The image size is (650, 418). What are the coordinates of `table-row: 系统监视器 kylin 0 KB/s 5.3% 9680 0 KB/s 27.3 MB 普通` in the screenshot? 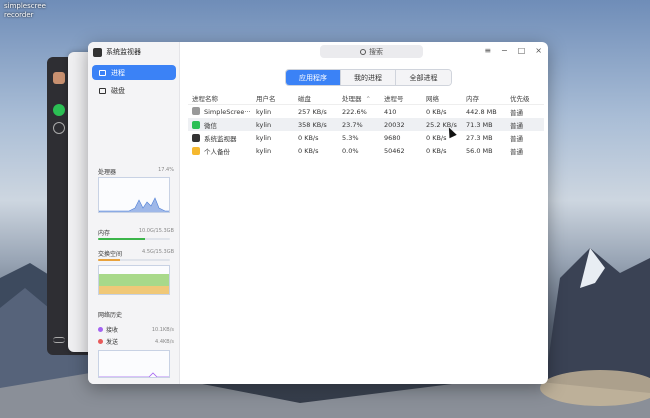 It's located at (366, 137).